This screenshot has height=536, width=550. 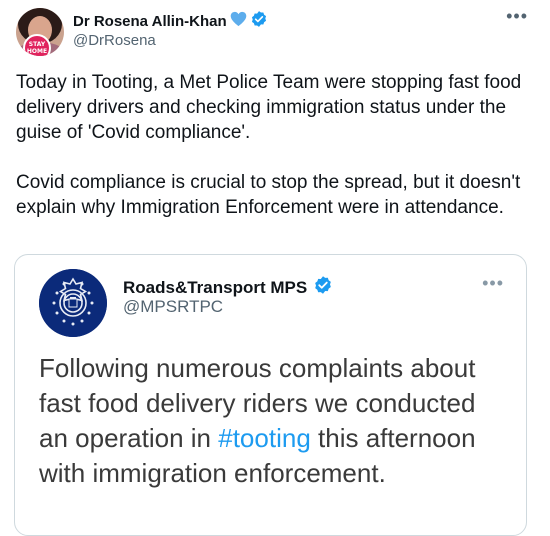 I want to click on quoted-more-options-icon: •••, so click(x=493, y=283).